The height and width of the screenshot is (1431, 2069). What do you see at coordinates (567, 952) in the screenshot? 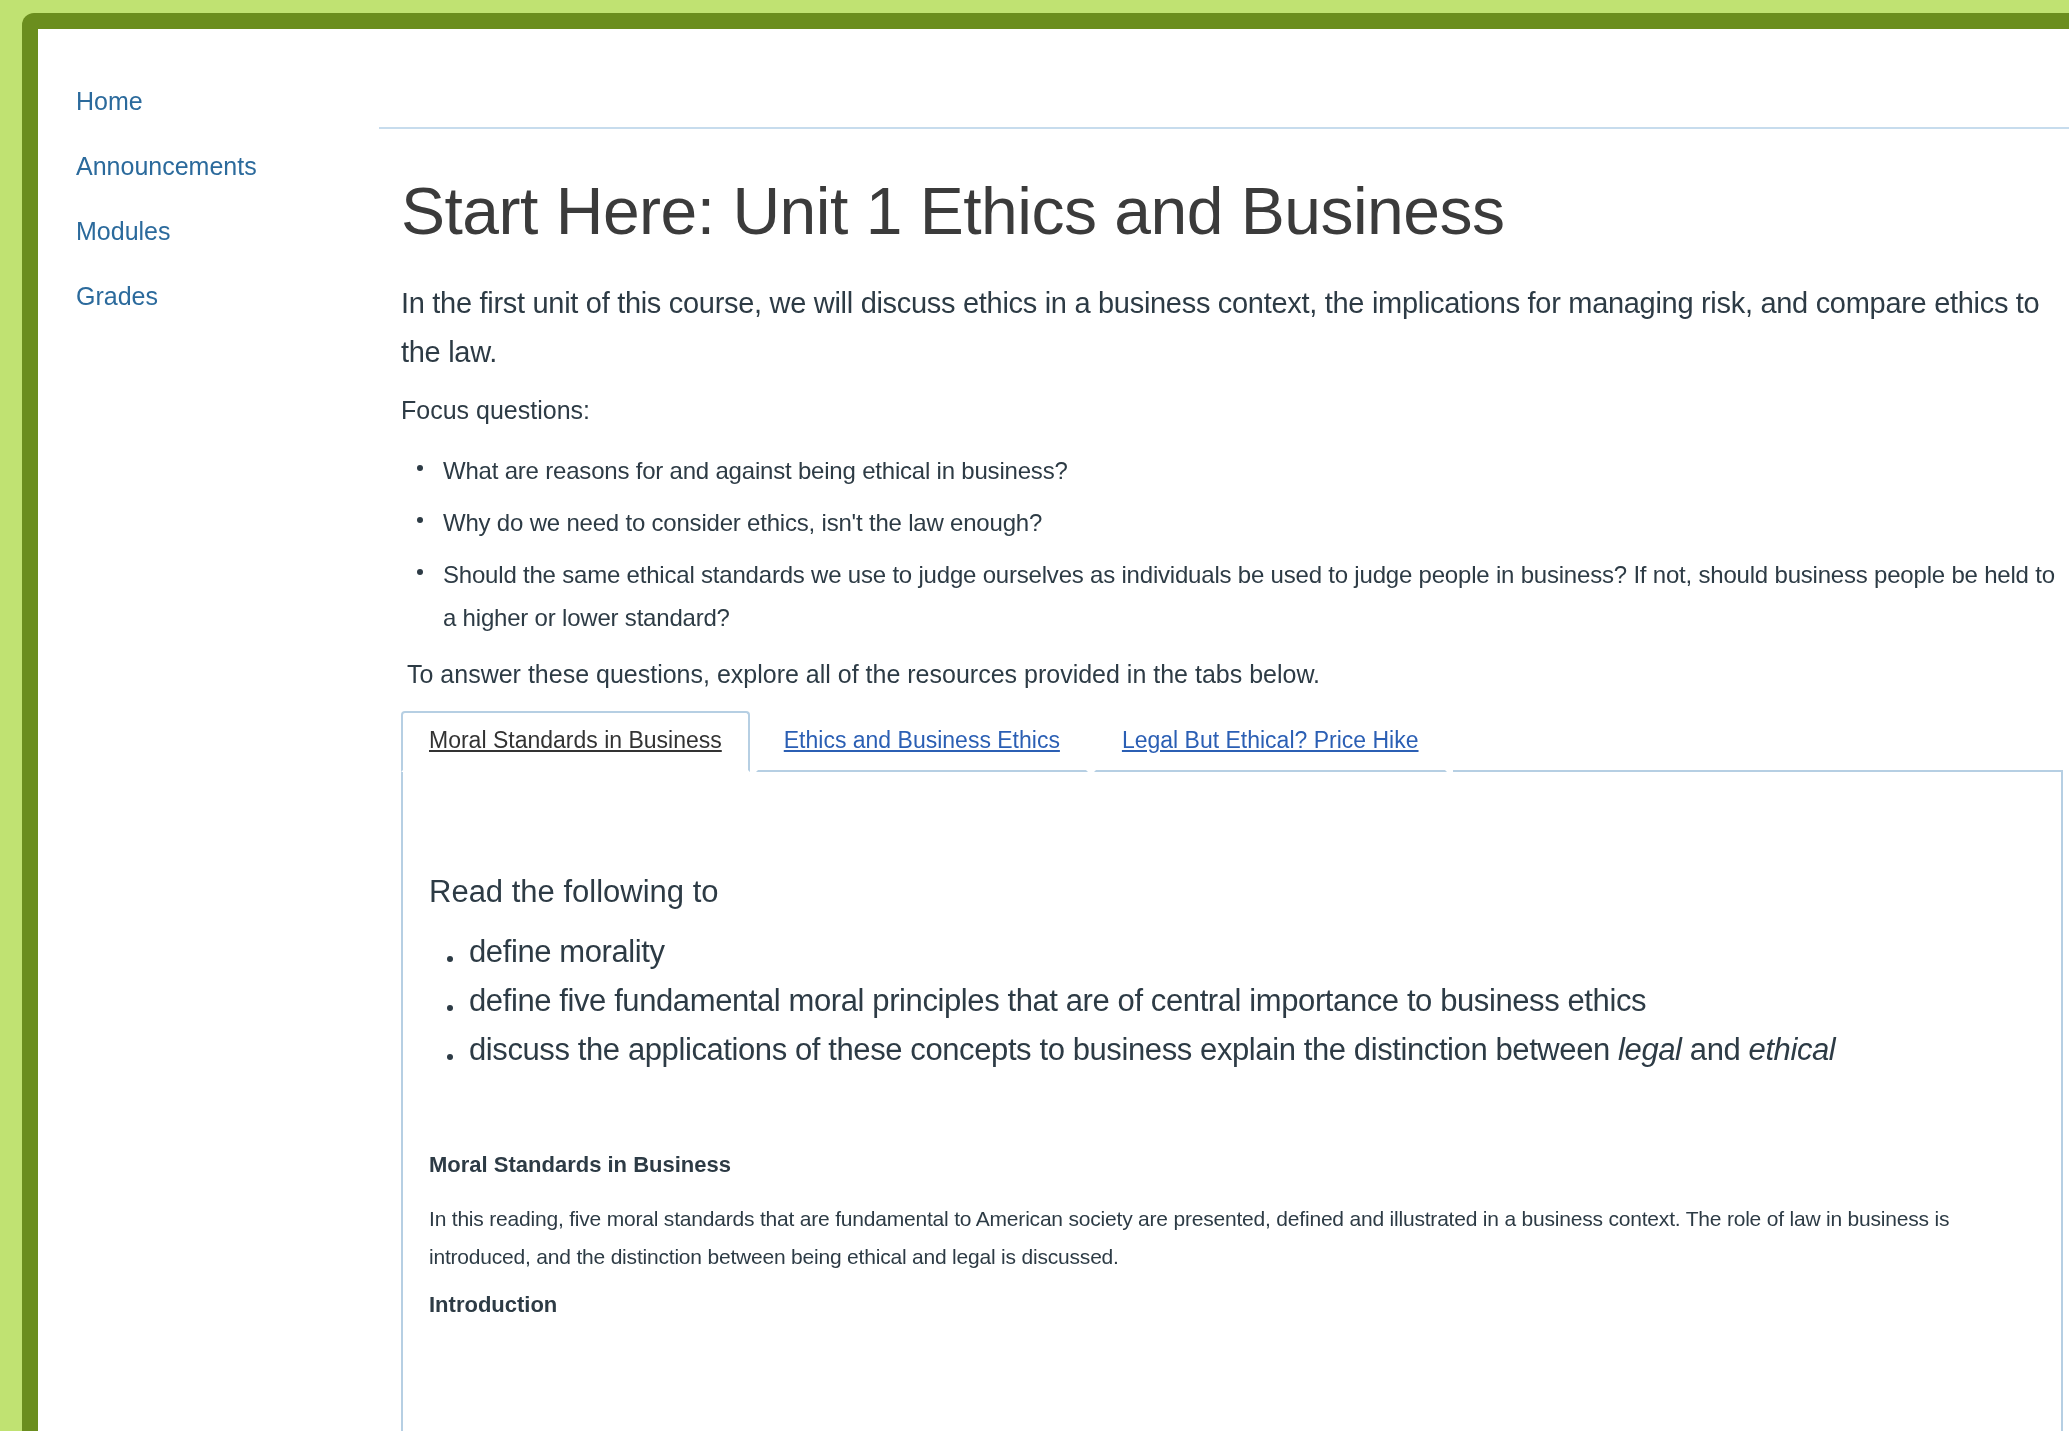
I see `objective-item: define morality` at bounding box center [567, 952].